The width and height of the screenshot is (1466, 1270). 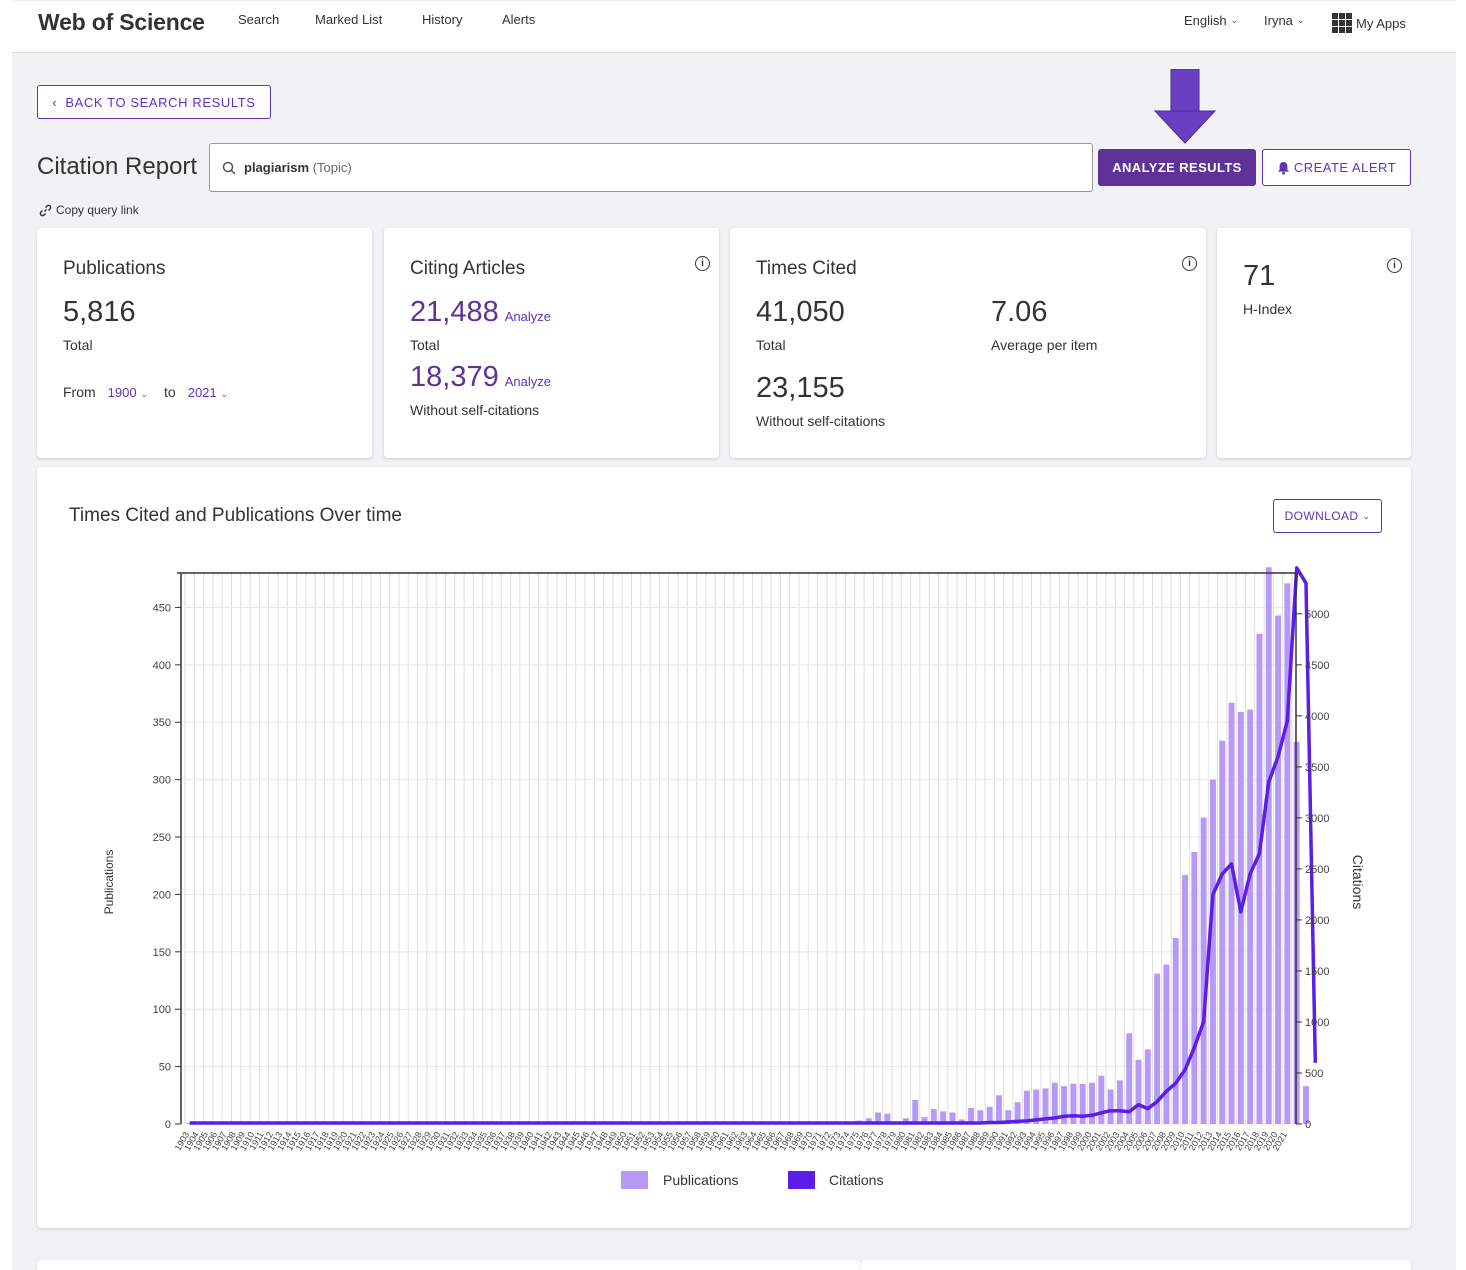 I want to click on right-tick-label: 2000, so click(x=1317, y=921).